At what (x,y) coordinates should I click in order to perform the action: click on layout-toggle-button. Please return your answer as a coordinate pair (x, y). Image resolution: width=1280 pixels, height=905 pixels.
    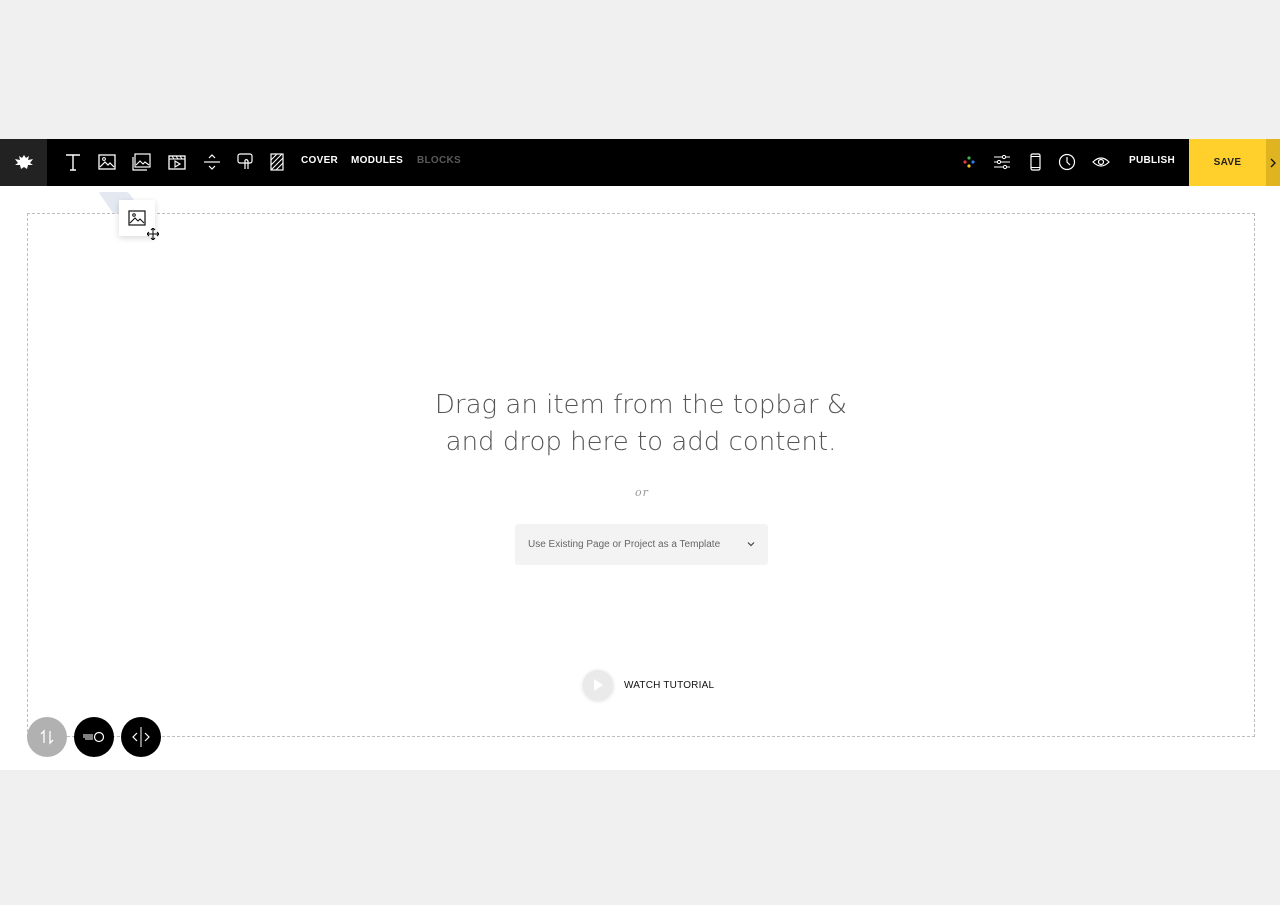
    Looking at the image, I should click on (94, 737).